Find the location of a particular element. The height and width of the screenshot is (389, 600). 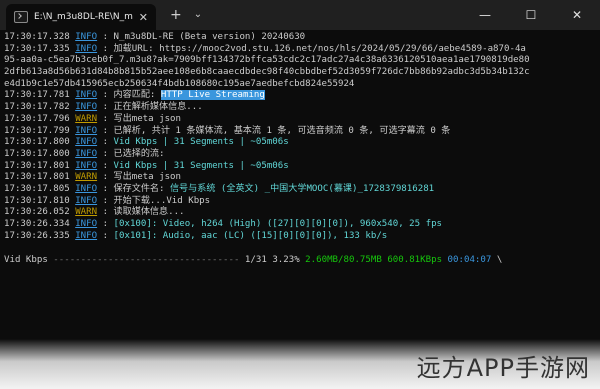

log-message: 已选择的流: is located at coordinates (139, 153).